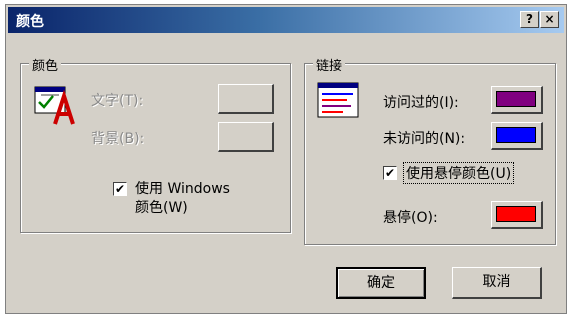 This screenshot has height=318, width=571. I want to click on background-color-label: 背景(B):, so click(118, 139).